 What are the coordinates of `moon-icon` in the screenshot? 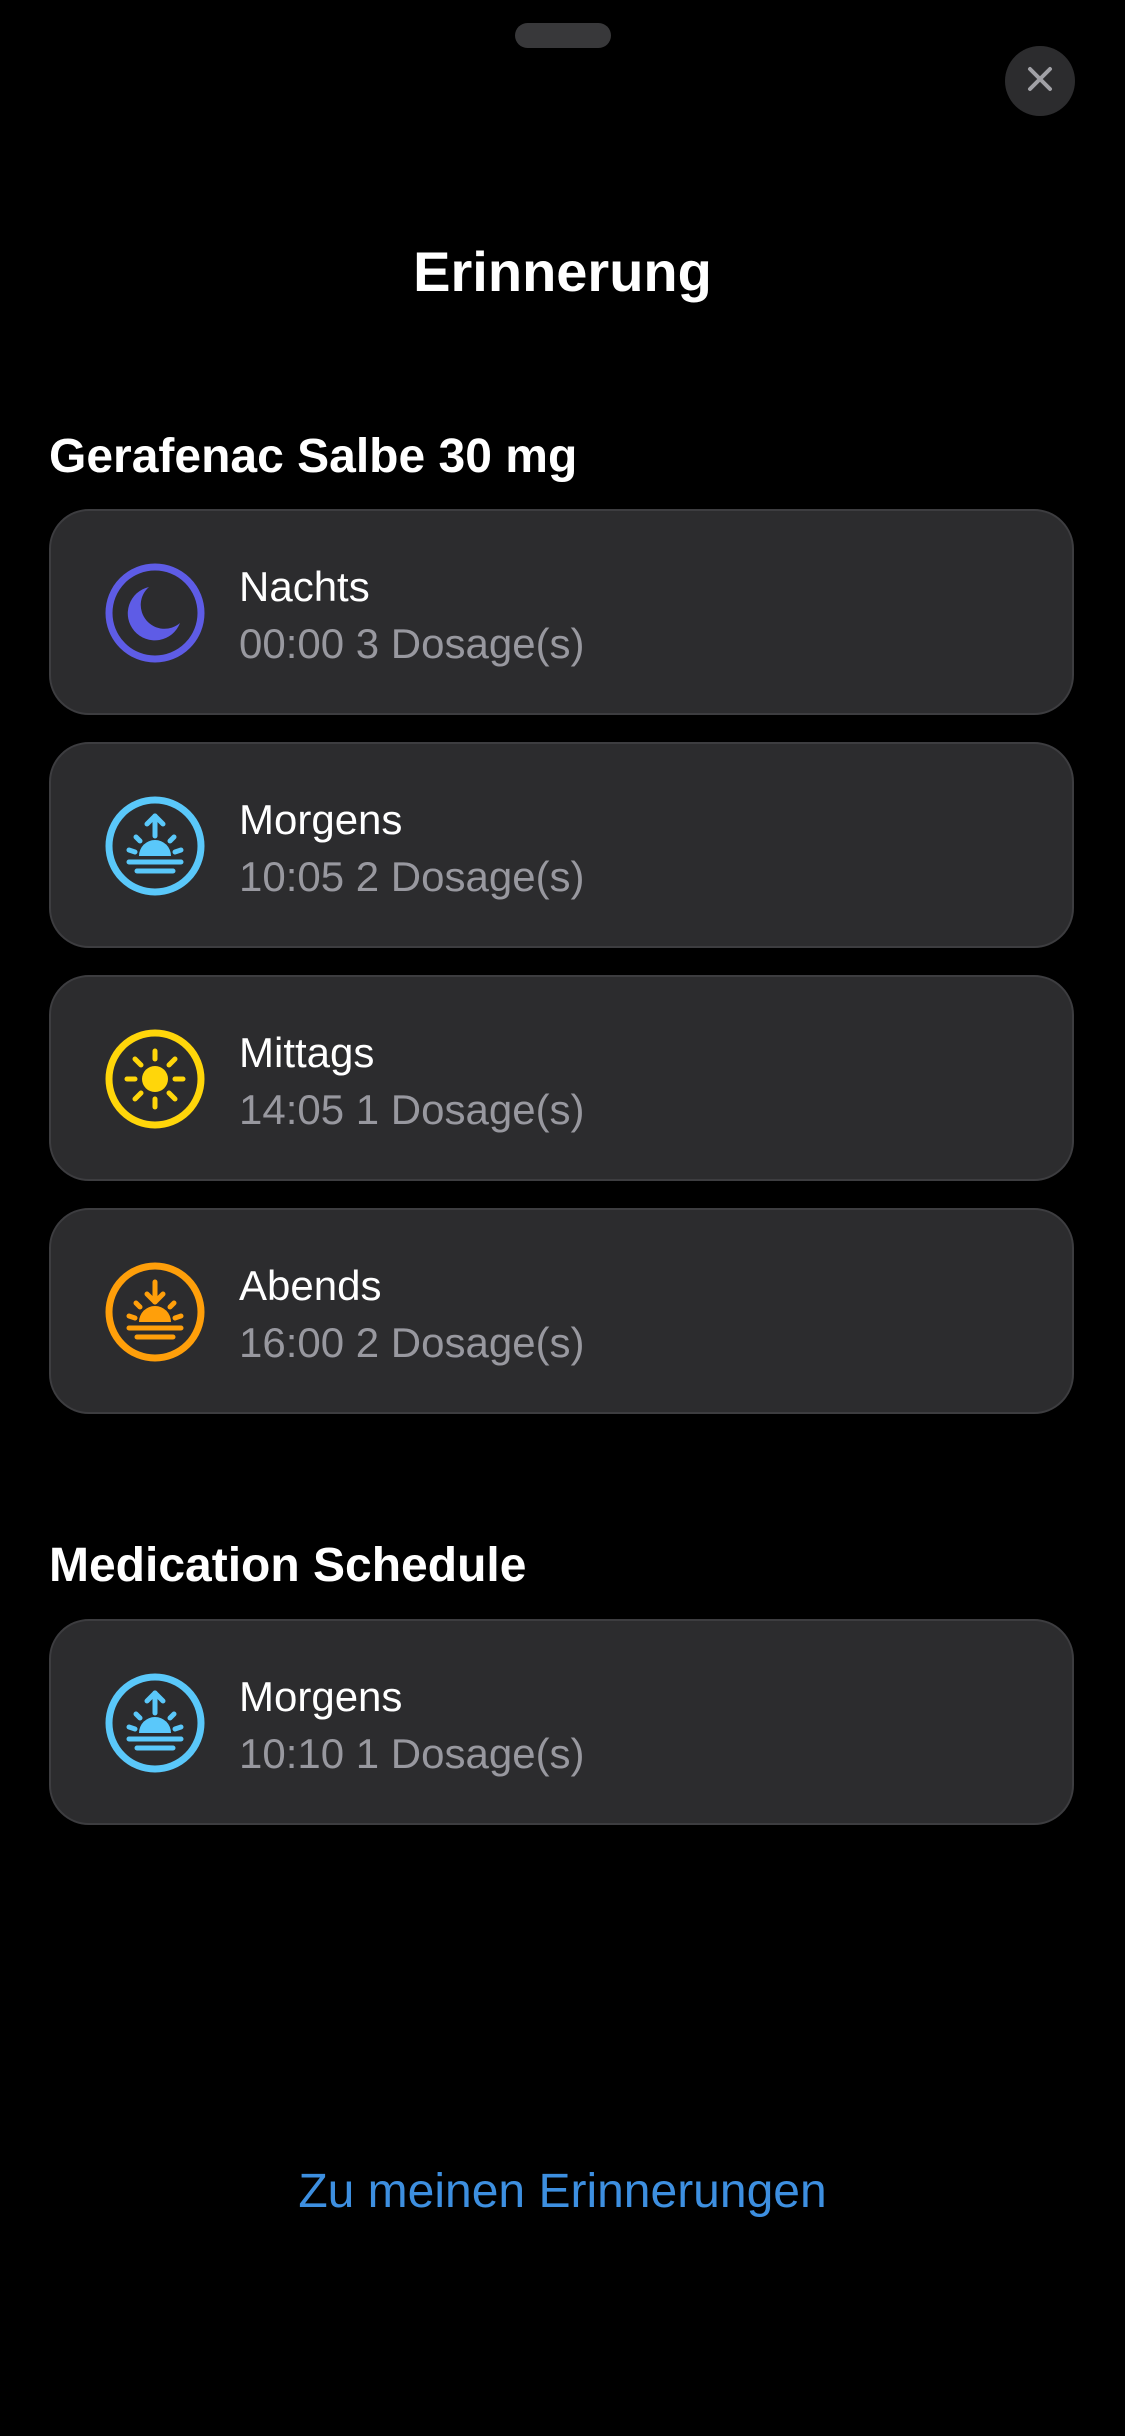 It's located at (155, 613).